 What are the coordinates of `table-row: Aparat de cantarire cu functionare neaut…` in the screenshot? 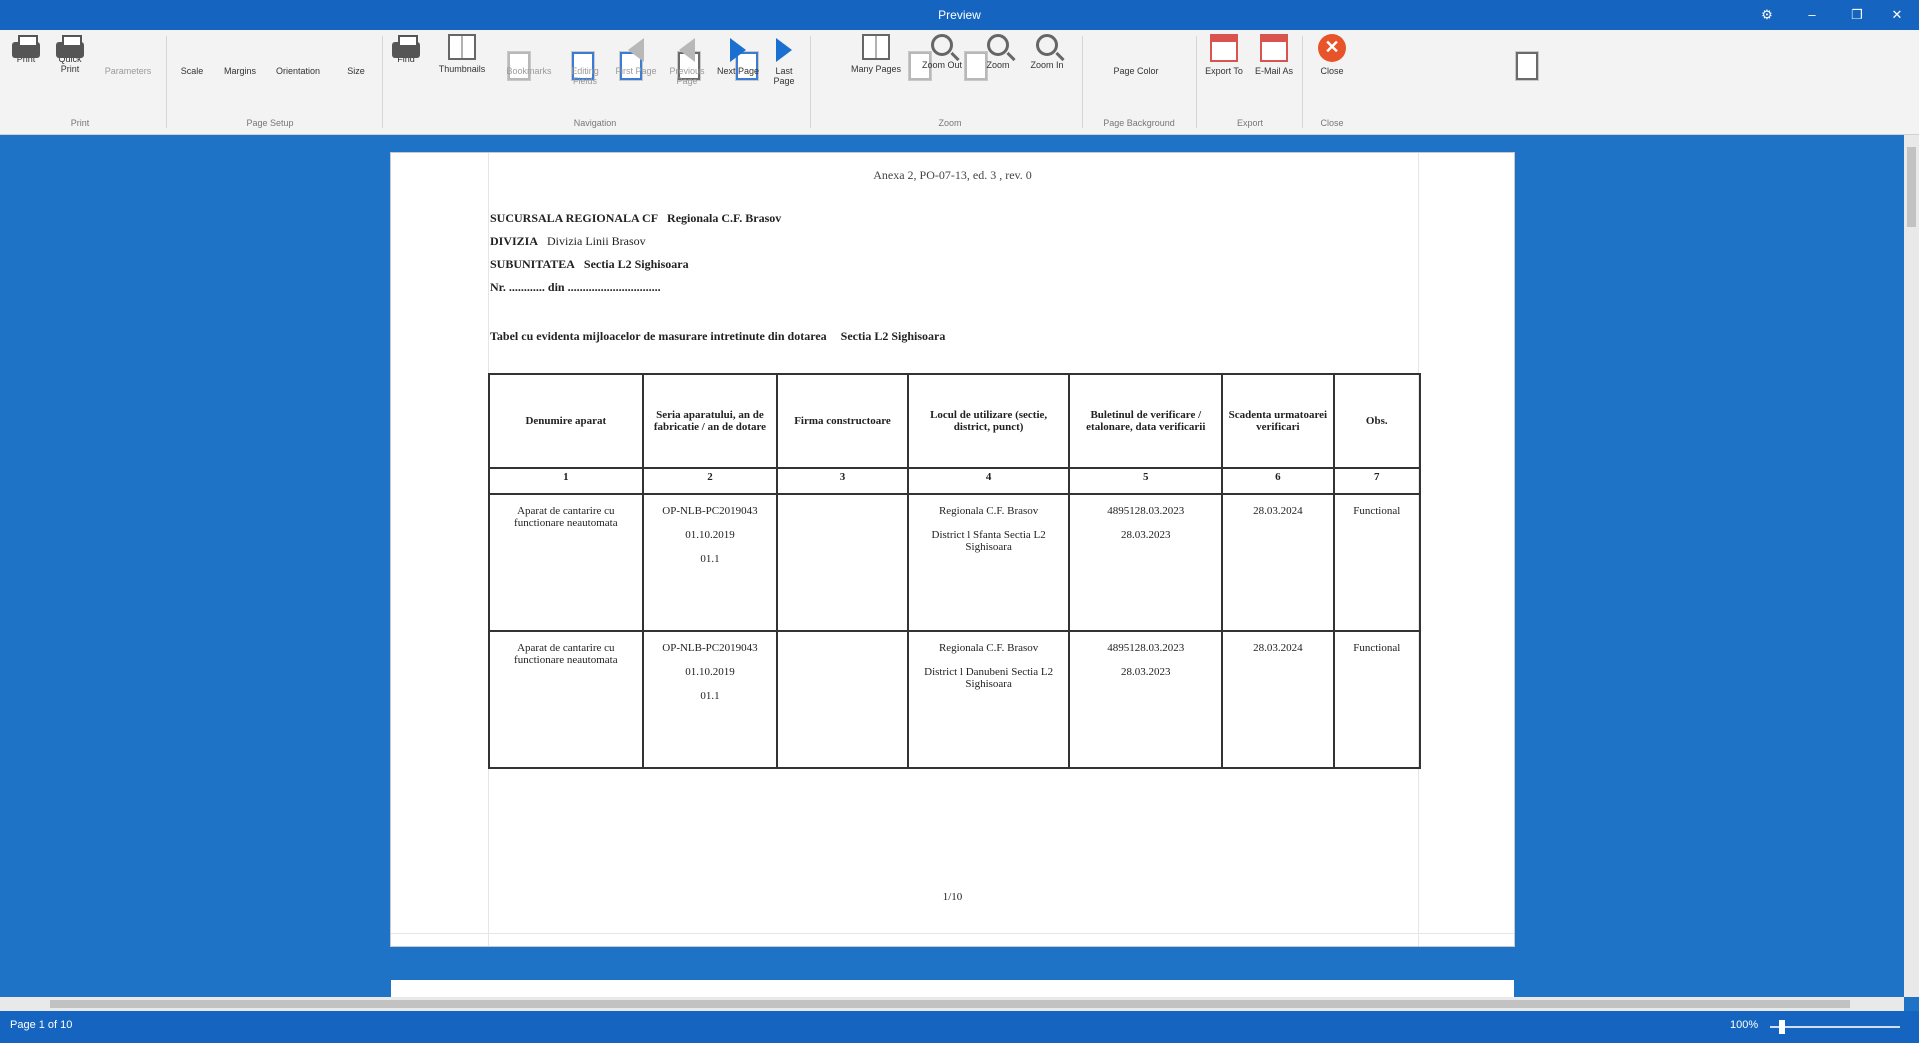 It's located at (955, 562).